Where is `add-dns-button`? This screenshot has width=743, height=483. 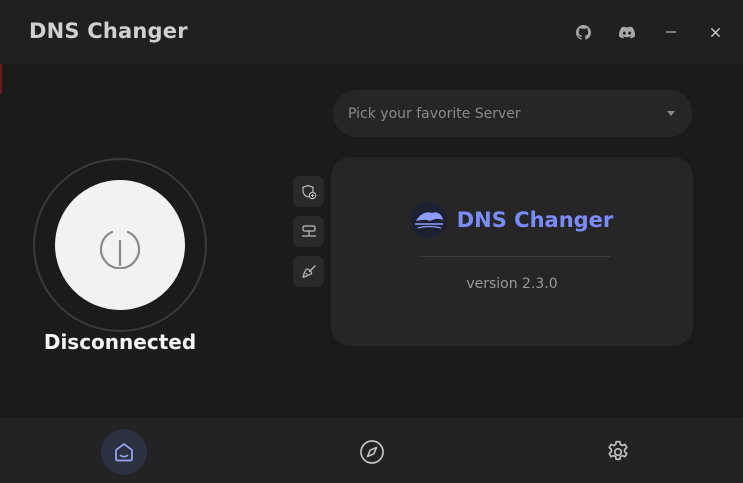
add-dns-button is located at coordinates (308, 191).